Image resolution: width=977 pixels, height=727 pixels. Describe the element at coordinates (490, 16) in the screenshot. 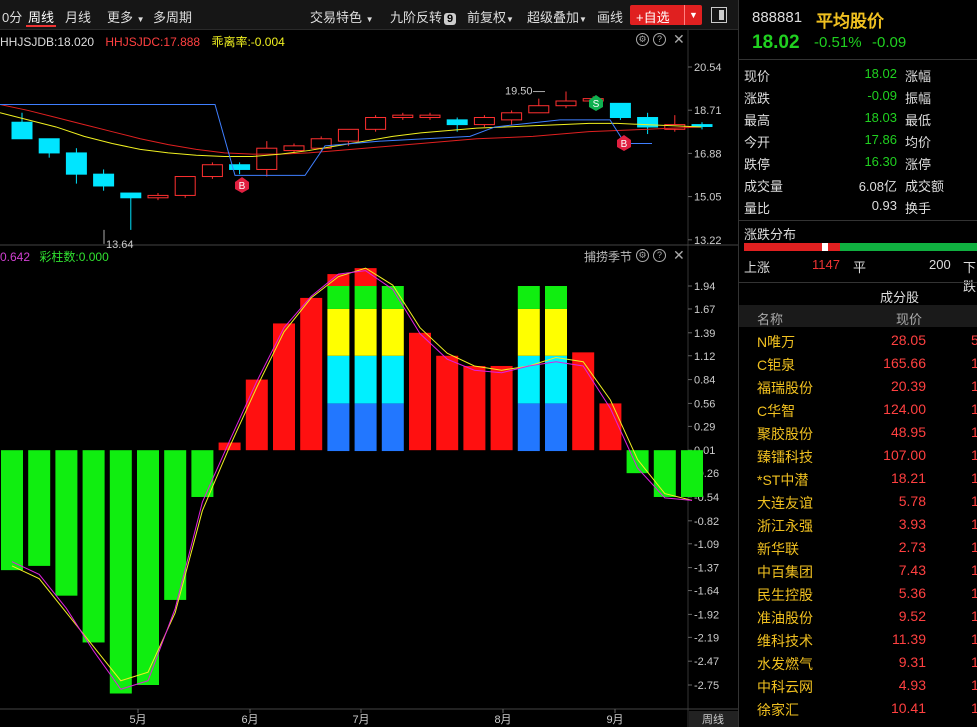

I see `adjust-dropdown: 前复权▼` at that location.